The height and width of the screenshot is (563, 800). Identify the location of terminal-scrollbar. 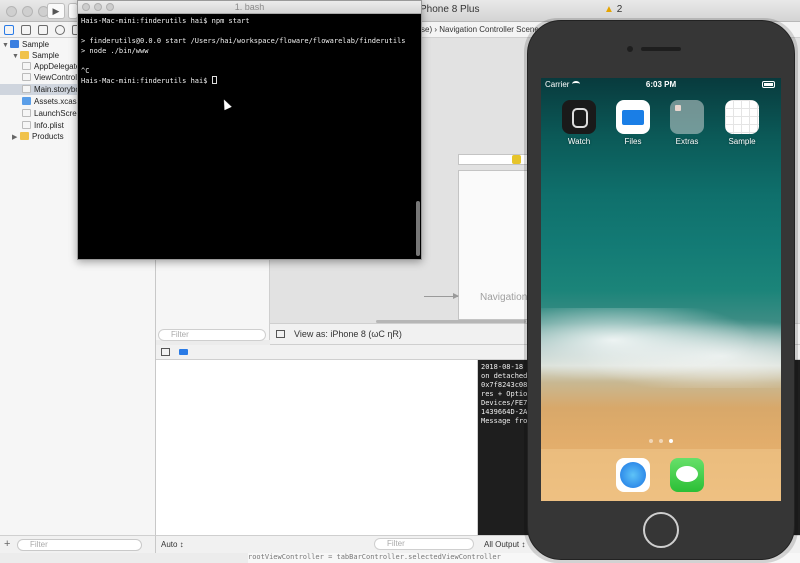
(418, 228).